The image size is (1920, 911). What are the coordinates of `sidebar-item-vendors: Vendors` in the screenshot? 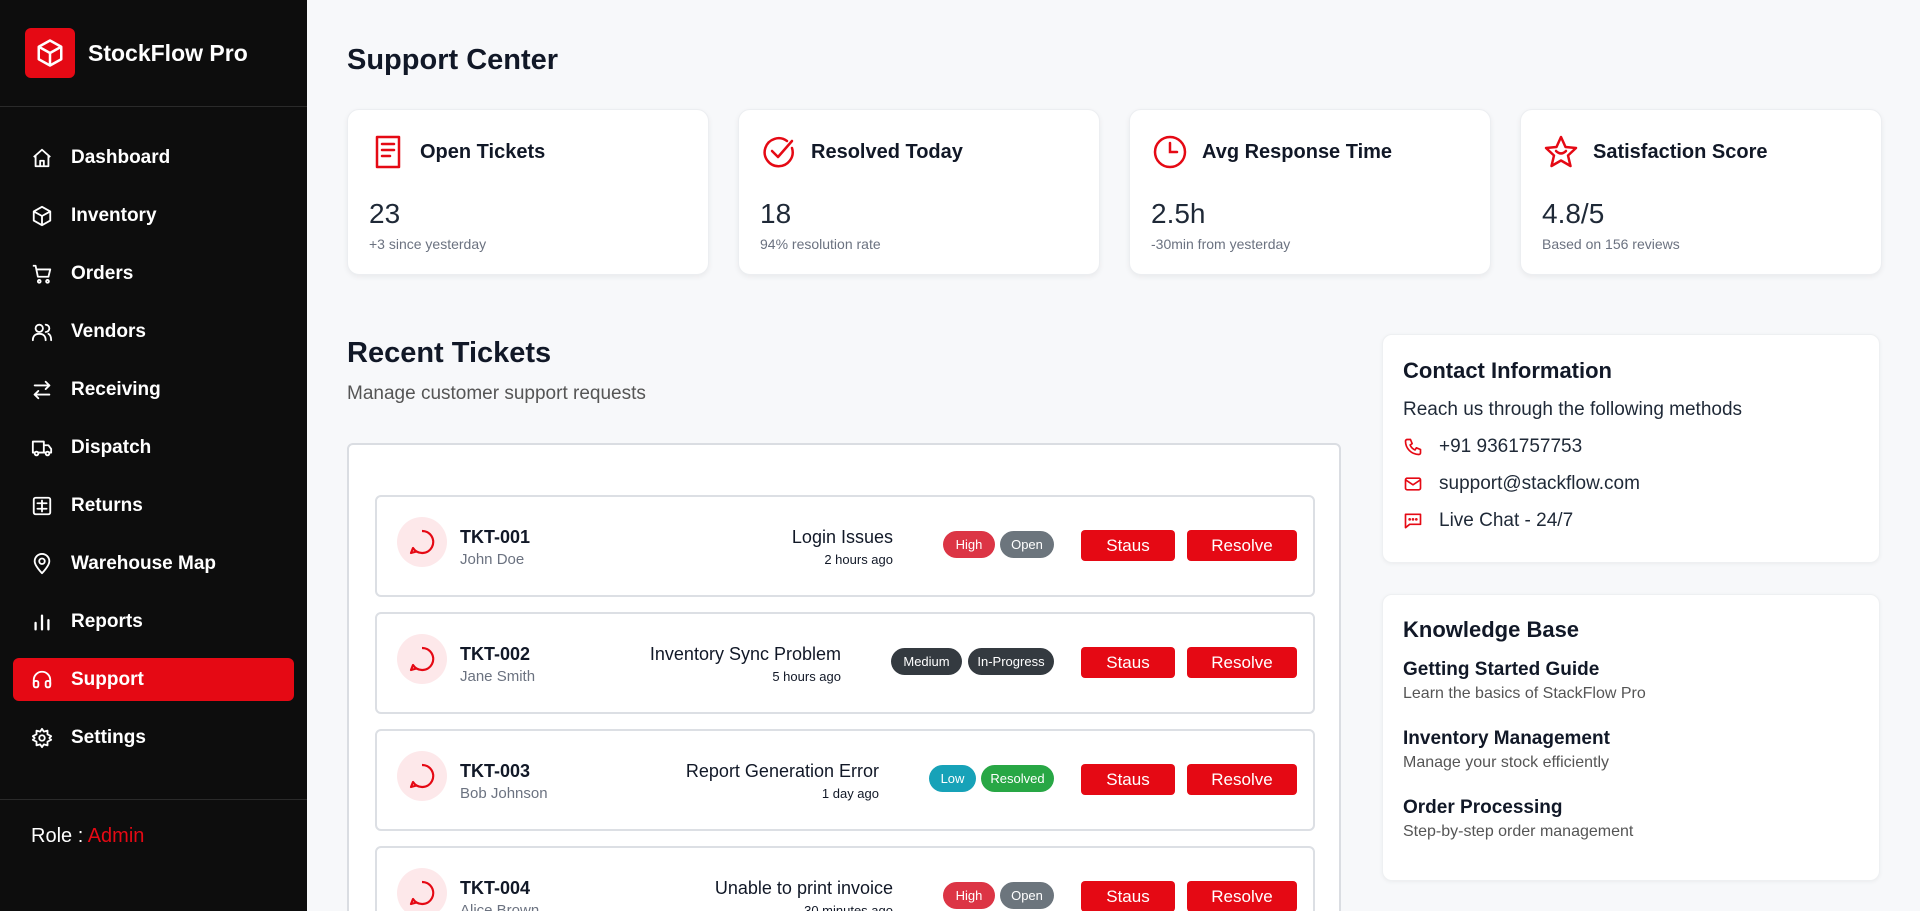 It's located at (153, 331).